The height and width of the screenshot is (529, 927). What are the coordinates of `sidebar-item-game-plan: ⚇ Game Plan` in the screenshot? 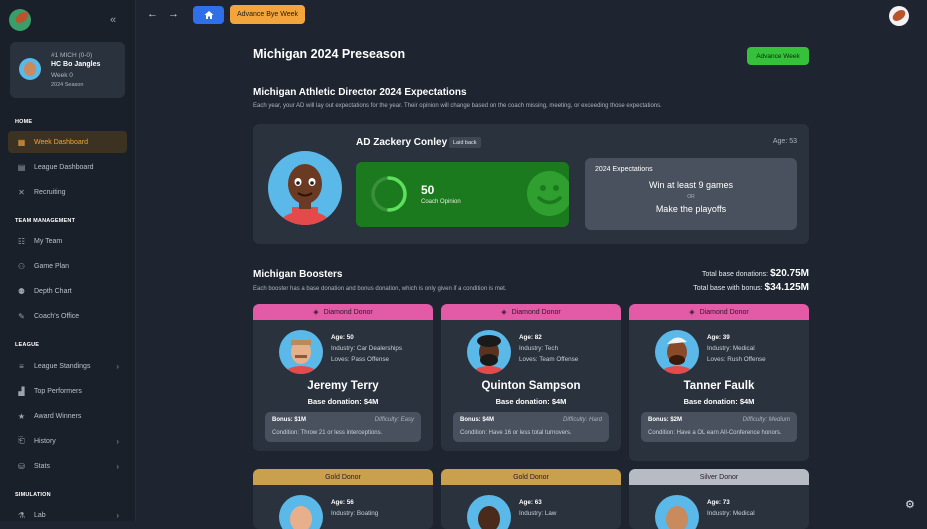 It's located at (67, 266).